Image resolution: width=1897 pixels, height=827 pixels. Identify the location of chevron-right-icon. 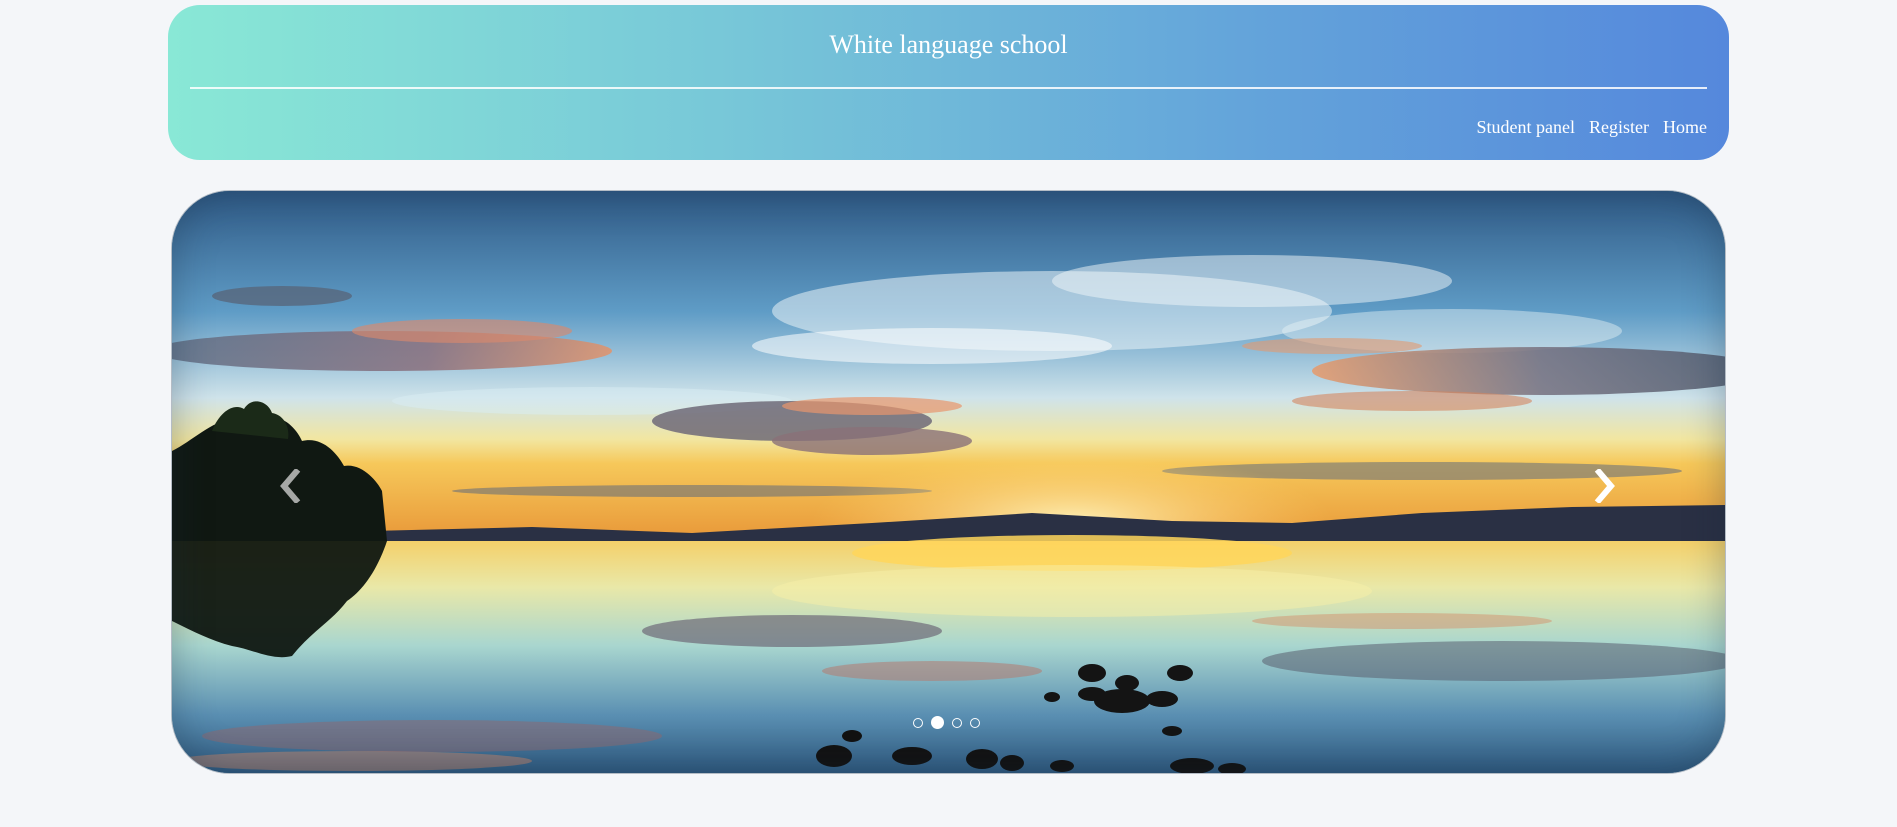
(1604, 486).